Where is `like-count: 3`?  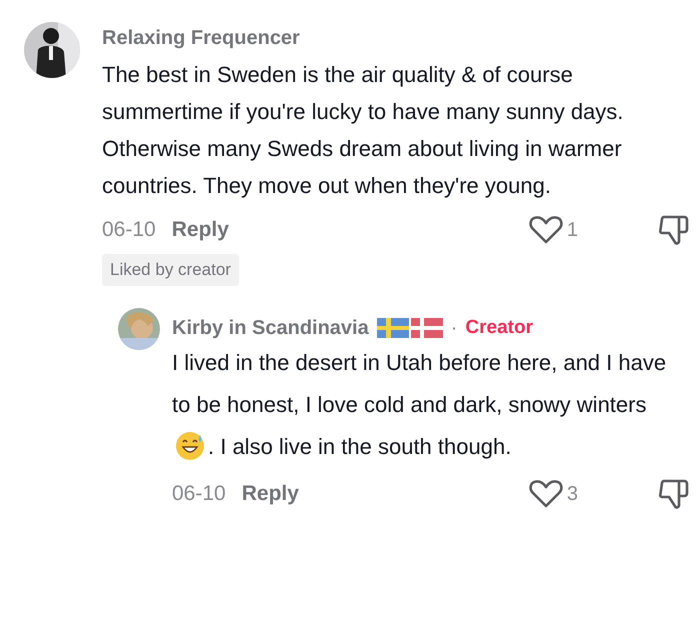 like-count: 3 is located at coordinates (572, 494).